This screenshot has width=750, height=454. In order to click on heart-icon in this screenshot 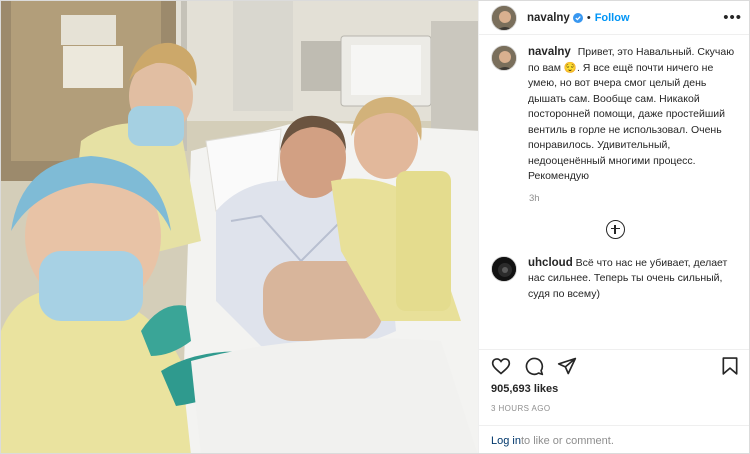, I will do `click(501, 366)`.